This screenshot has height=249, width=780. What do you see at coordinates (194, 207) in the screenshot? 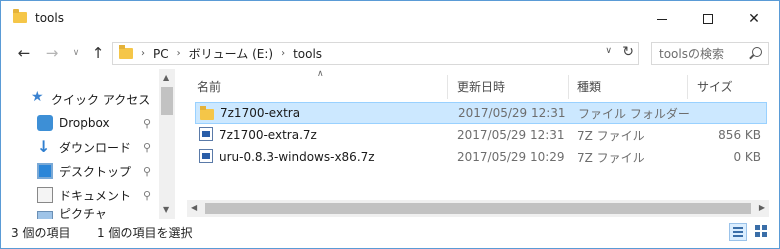
I see `scroll-left-icon: ◀` at bounding box center [194, 207].